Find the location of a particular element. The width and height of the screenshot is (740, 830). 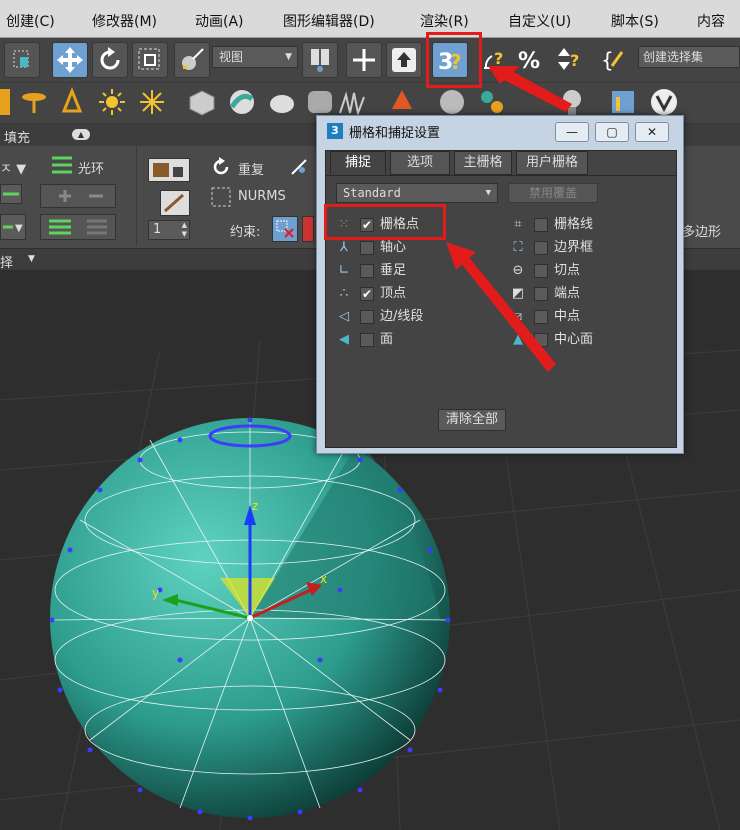

vertex-checkbox: ✔ is located at coordinates (367, 294).